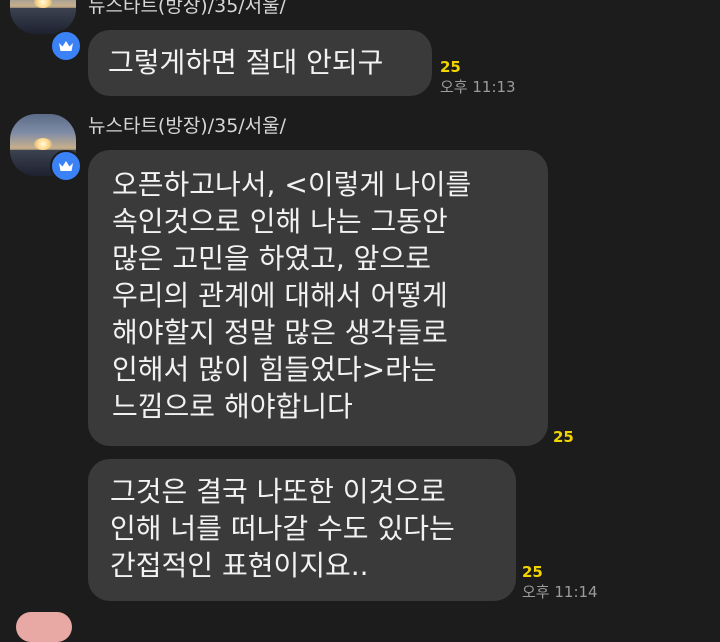 This screenshot has height=642, width=720. Describe the element at coordinates (478, 87) in the screenshot. I see `message-time: 오후 11:13` at that location.